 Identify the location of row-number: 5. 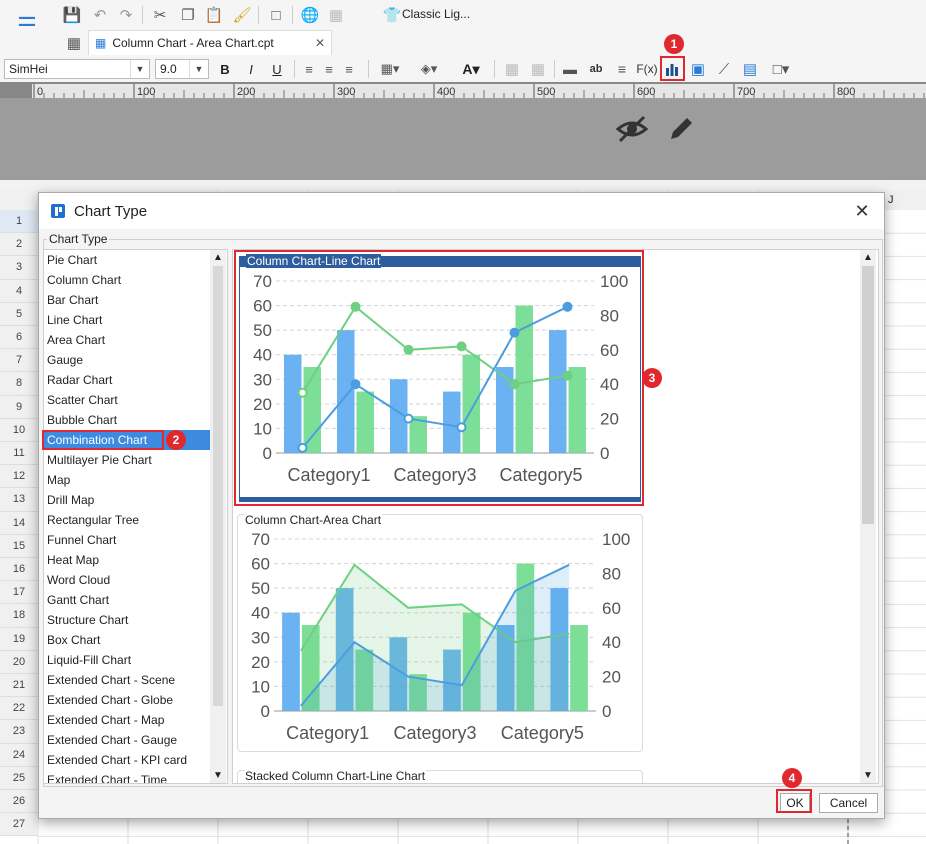
(19, 314).